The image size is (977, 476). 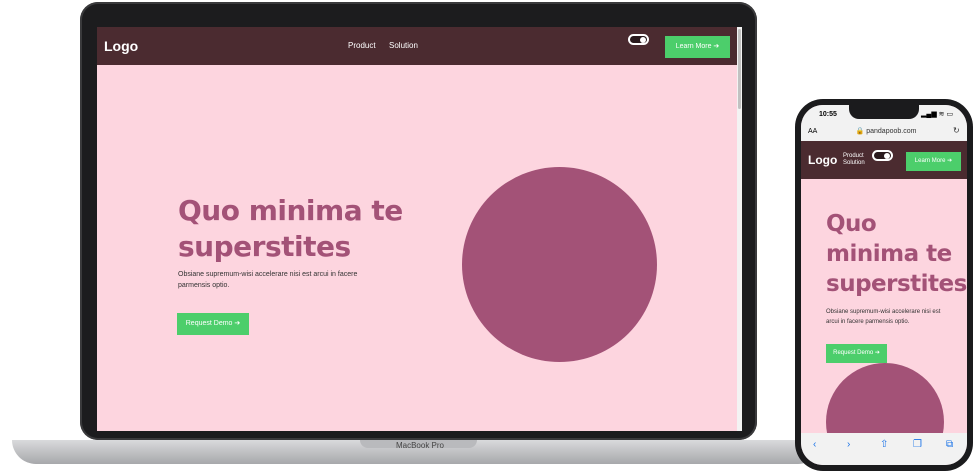 I want to click on url-text: 🔒 pandapoob.com, so click(x=886, y=131).